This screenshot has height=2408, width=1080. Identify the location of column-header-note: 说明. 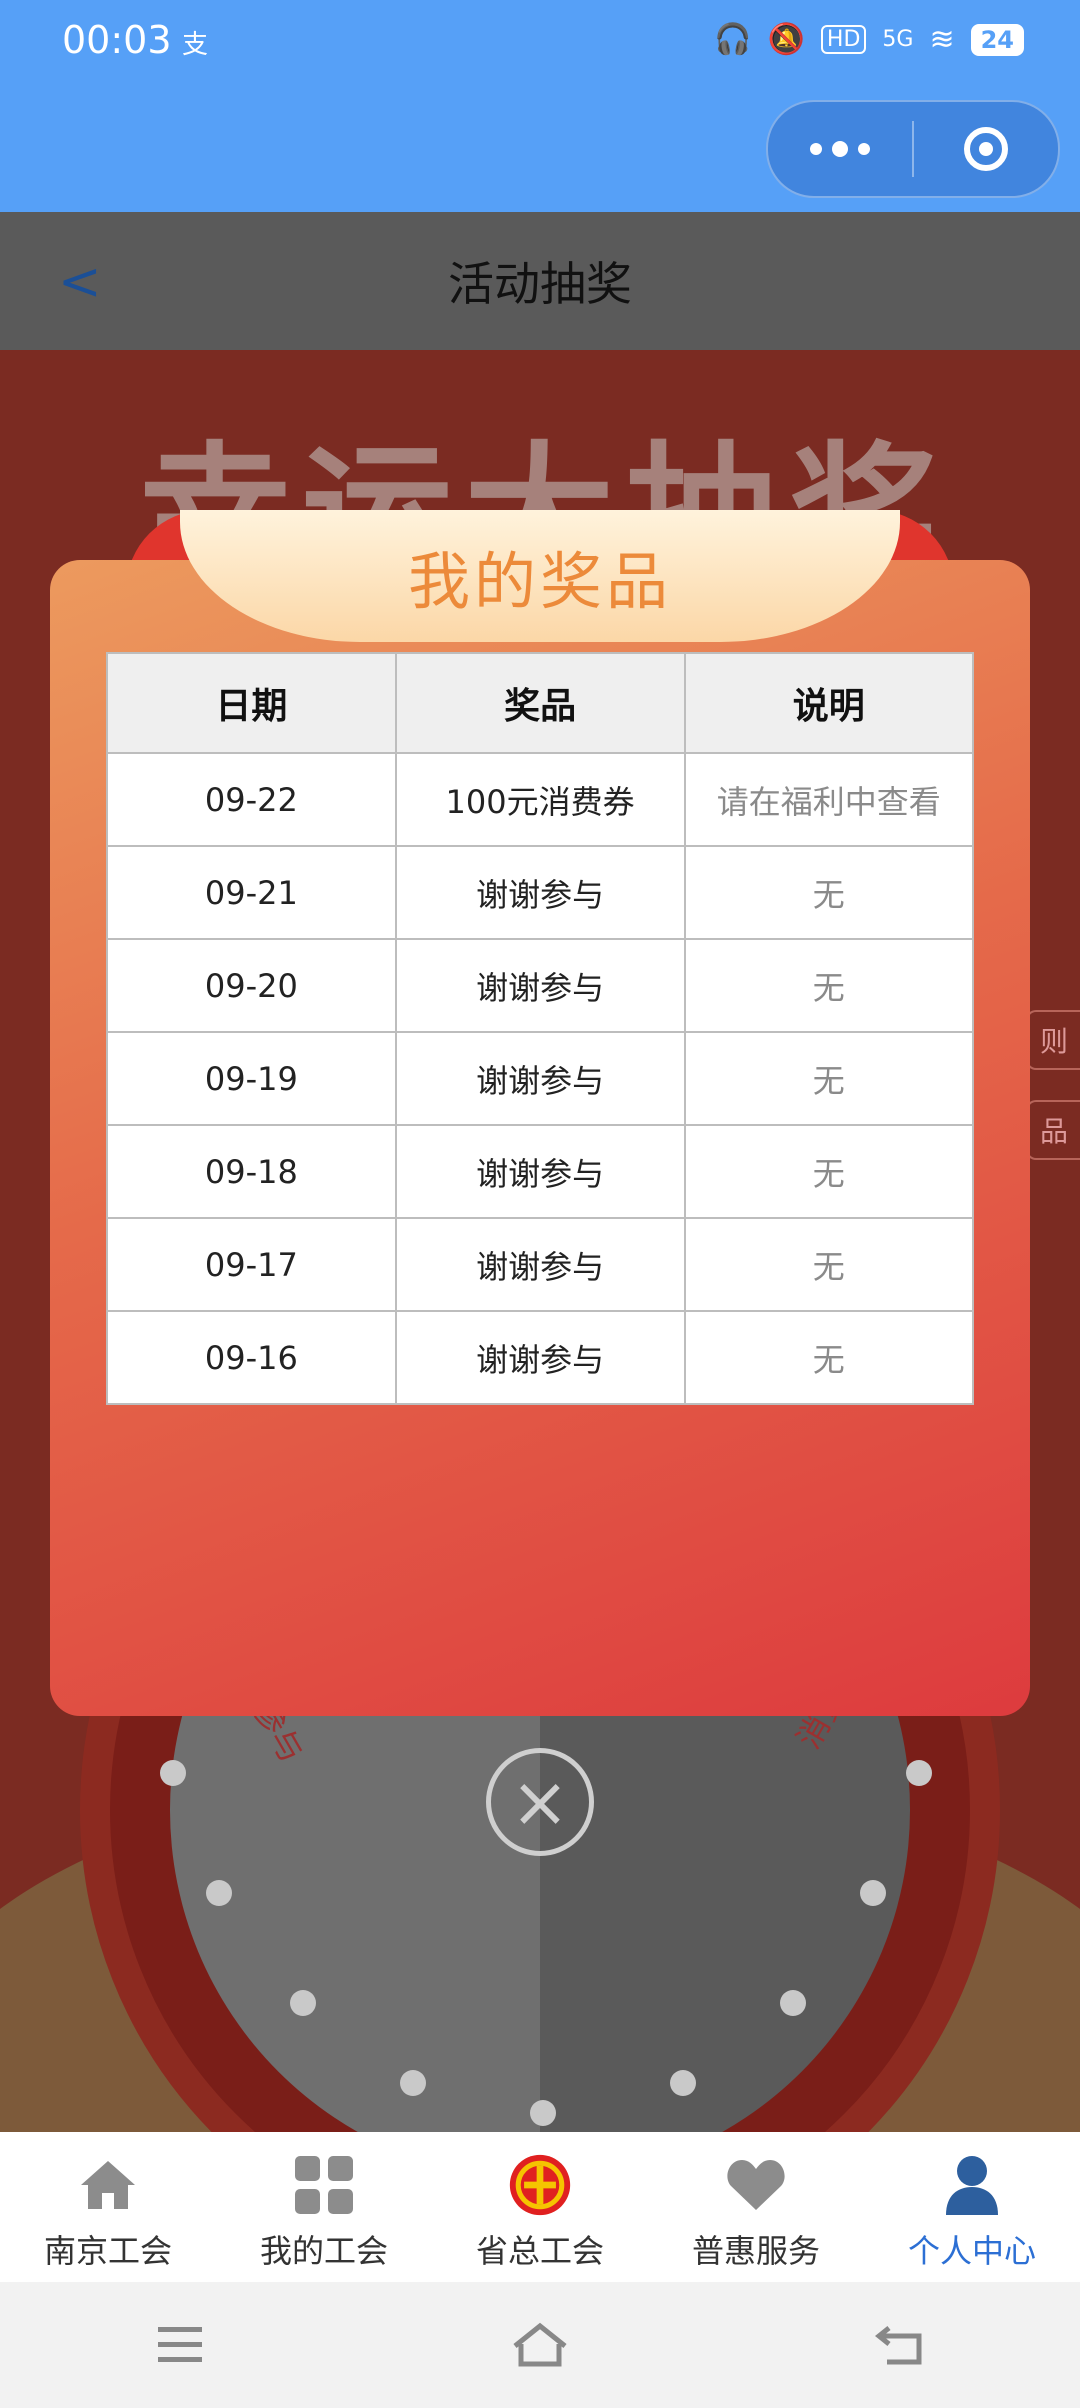
(828, 703).